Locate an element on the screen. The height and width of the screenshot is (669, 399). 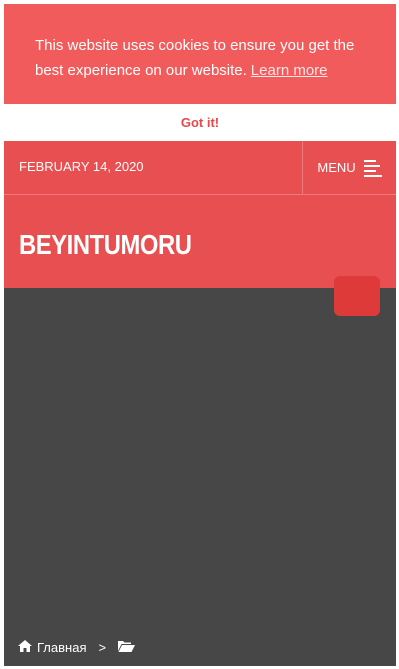
site-title: BEYINTUMORU is located at coordinates (105, 245).